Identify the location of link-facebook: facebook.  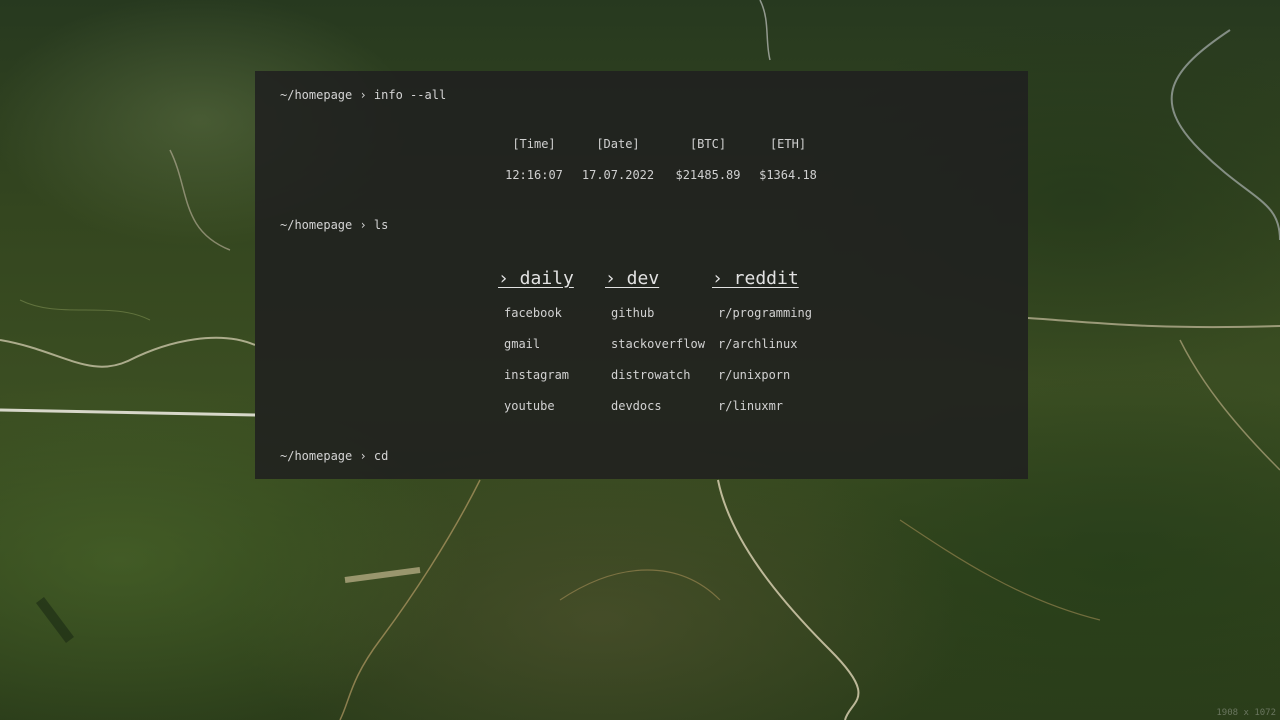
(536, 320).